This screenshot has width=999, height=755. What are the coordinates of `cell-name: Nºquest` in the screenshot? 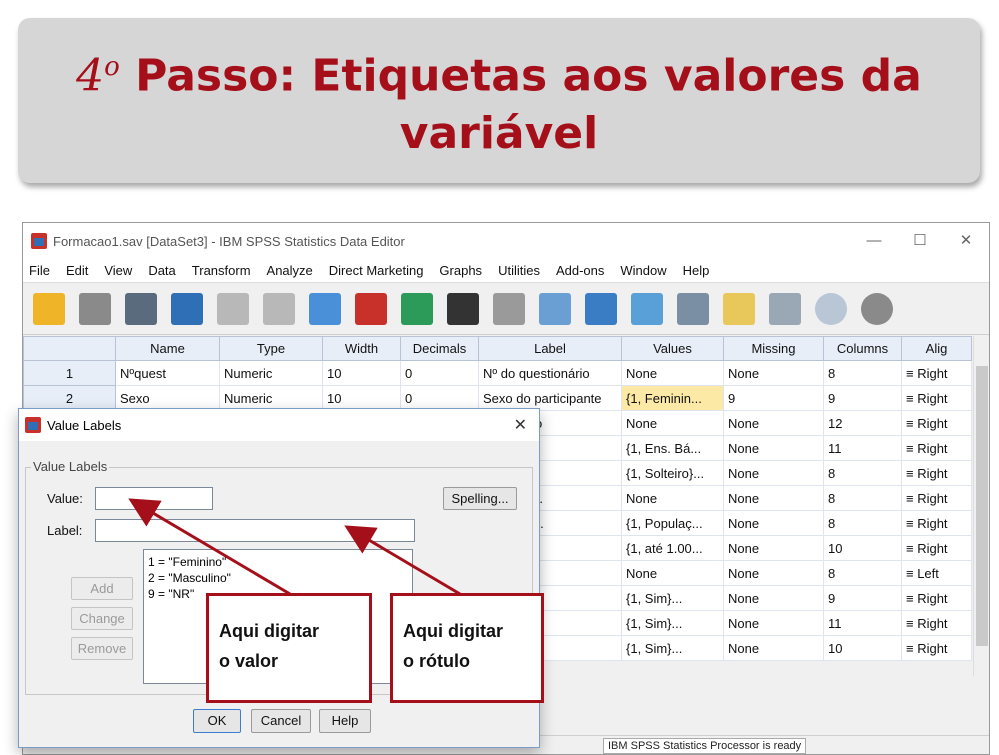 It's located at (167, 373).